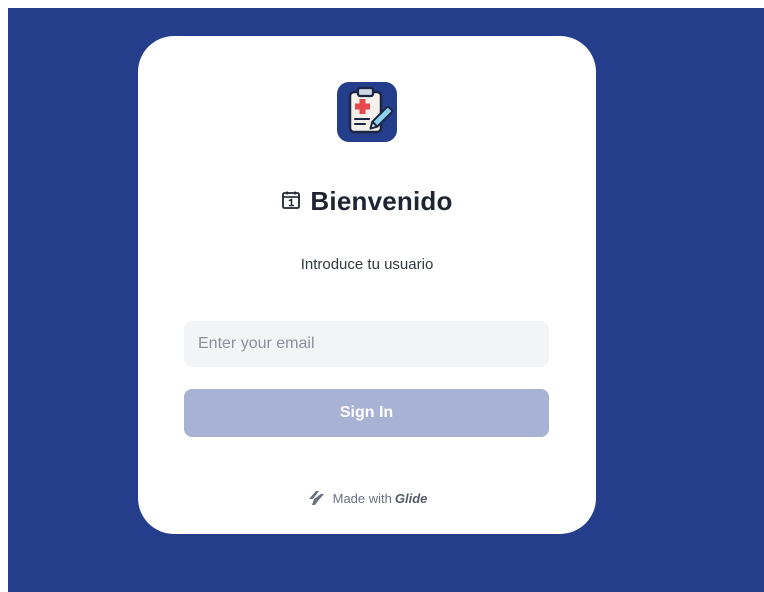 The width and height of the screenshot is (764, 592). I want to click on made-with-glide-link: Made with Glide, so click(367, 498).